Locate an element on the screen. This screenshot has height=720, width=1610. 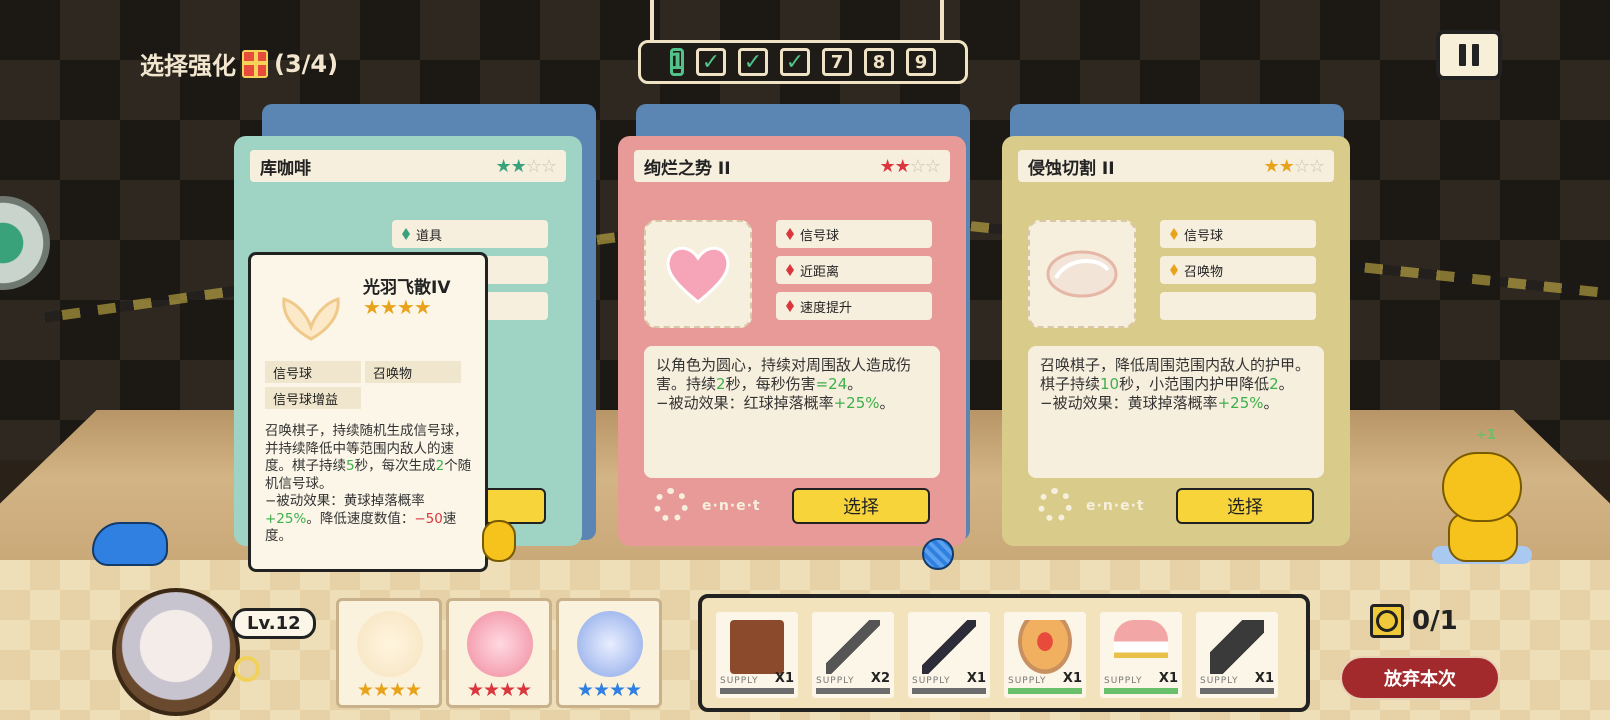
gatling-icon is located at coordinates (1237, 647).